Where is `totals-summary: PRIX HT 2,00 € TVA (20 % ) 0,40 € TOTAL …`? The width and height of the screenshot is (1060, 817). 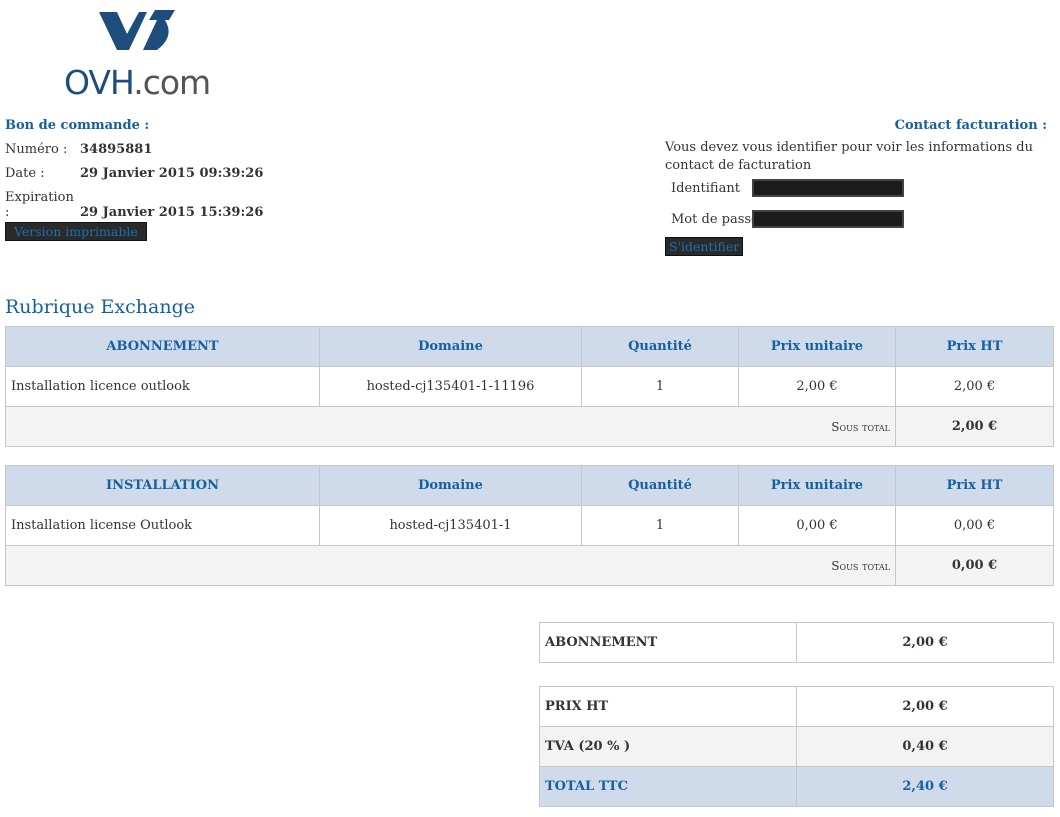
totals-summary: PRIX HT 2,00 € TVA (20 % ) 0,40 € TOTAL … is located at coordinates (796, 746).